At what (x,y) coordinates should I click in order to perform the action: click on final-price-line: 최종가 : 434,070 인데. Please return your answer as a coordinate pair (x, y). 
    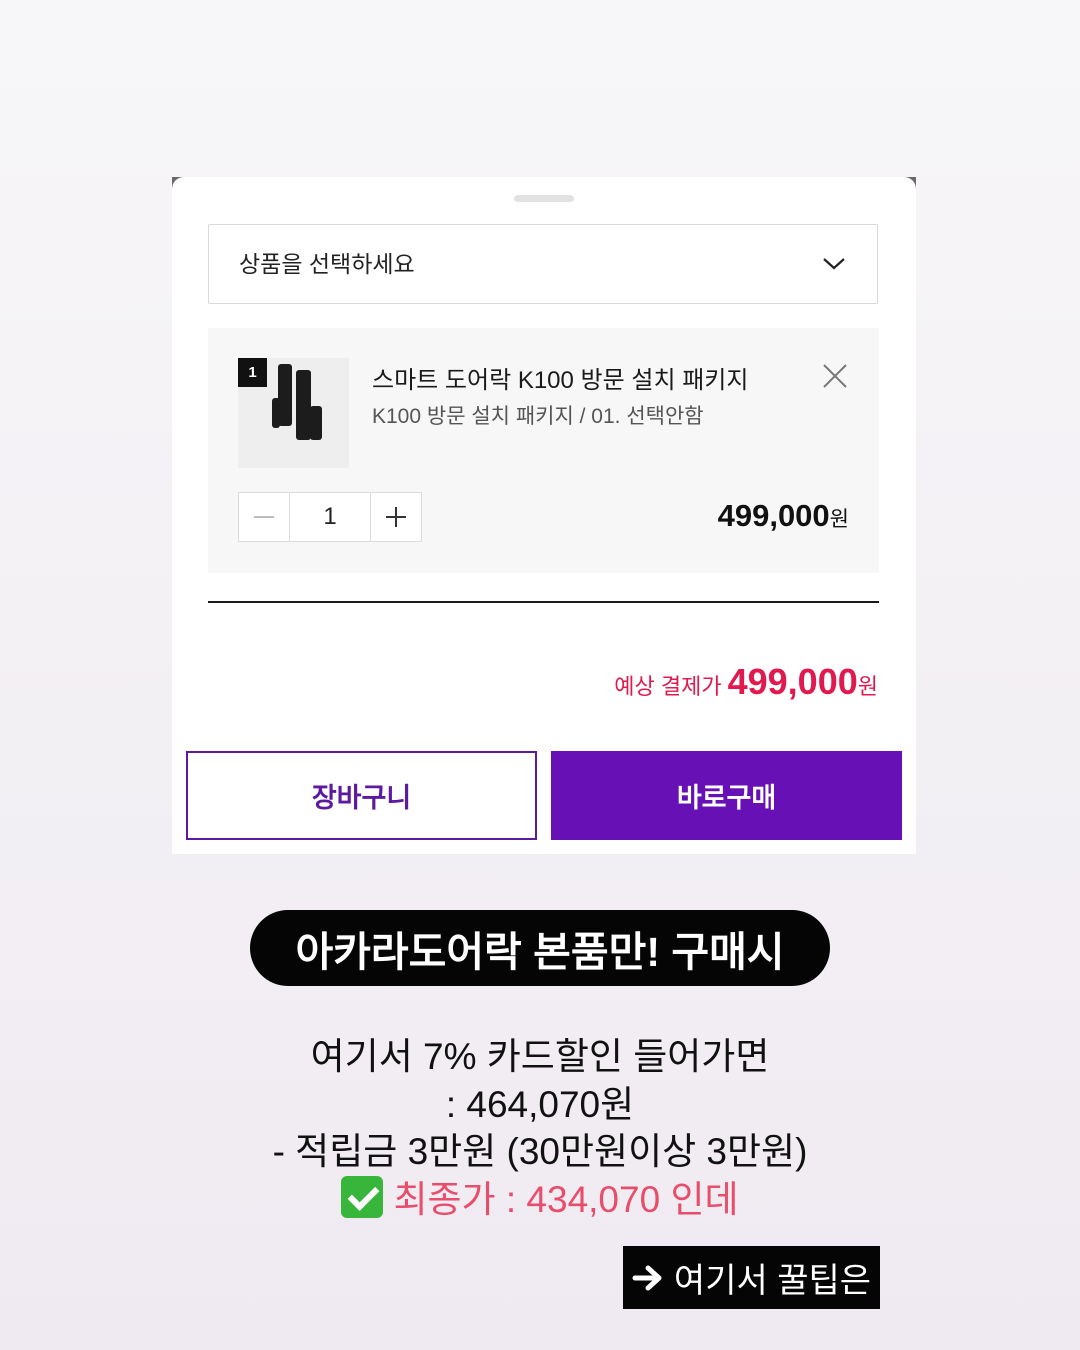
    Looking at the image, I should click on (540, 1196).